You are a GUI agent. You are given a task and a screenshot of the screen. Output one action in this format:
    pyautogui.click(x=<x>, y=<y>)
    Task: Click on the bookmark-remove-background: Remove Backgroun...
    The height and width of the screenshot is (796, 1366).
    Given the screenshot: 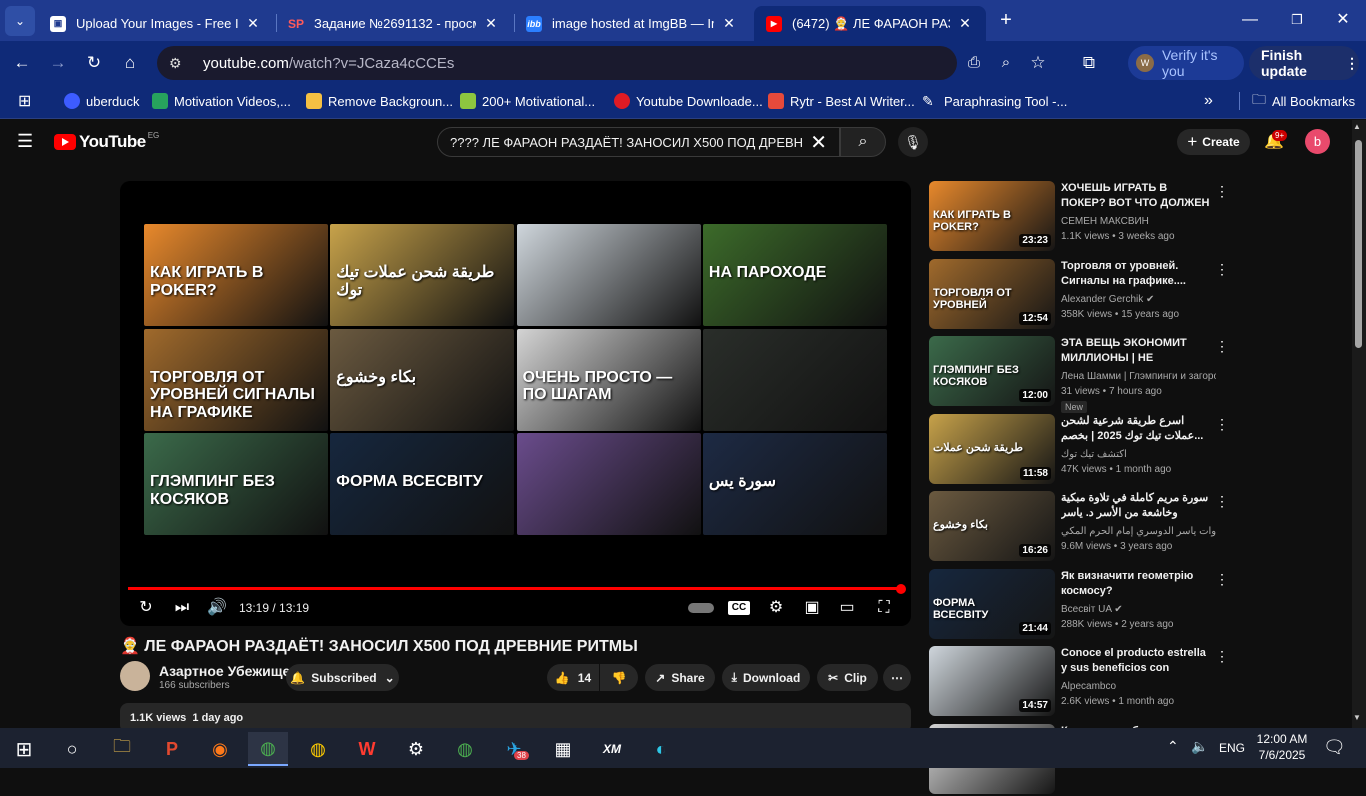 What is the action you would take?
    pyautogui.click(x=379, y=101)
    